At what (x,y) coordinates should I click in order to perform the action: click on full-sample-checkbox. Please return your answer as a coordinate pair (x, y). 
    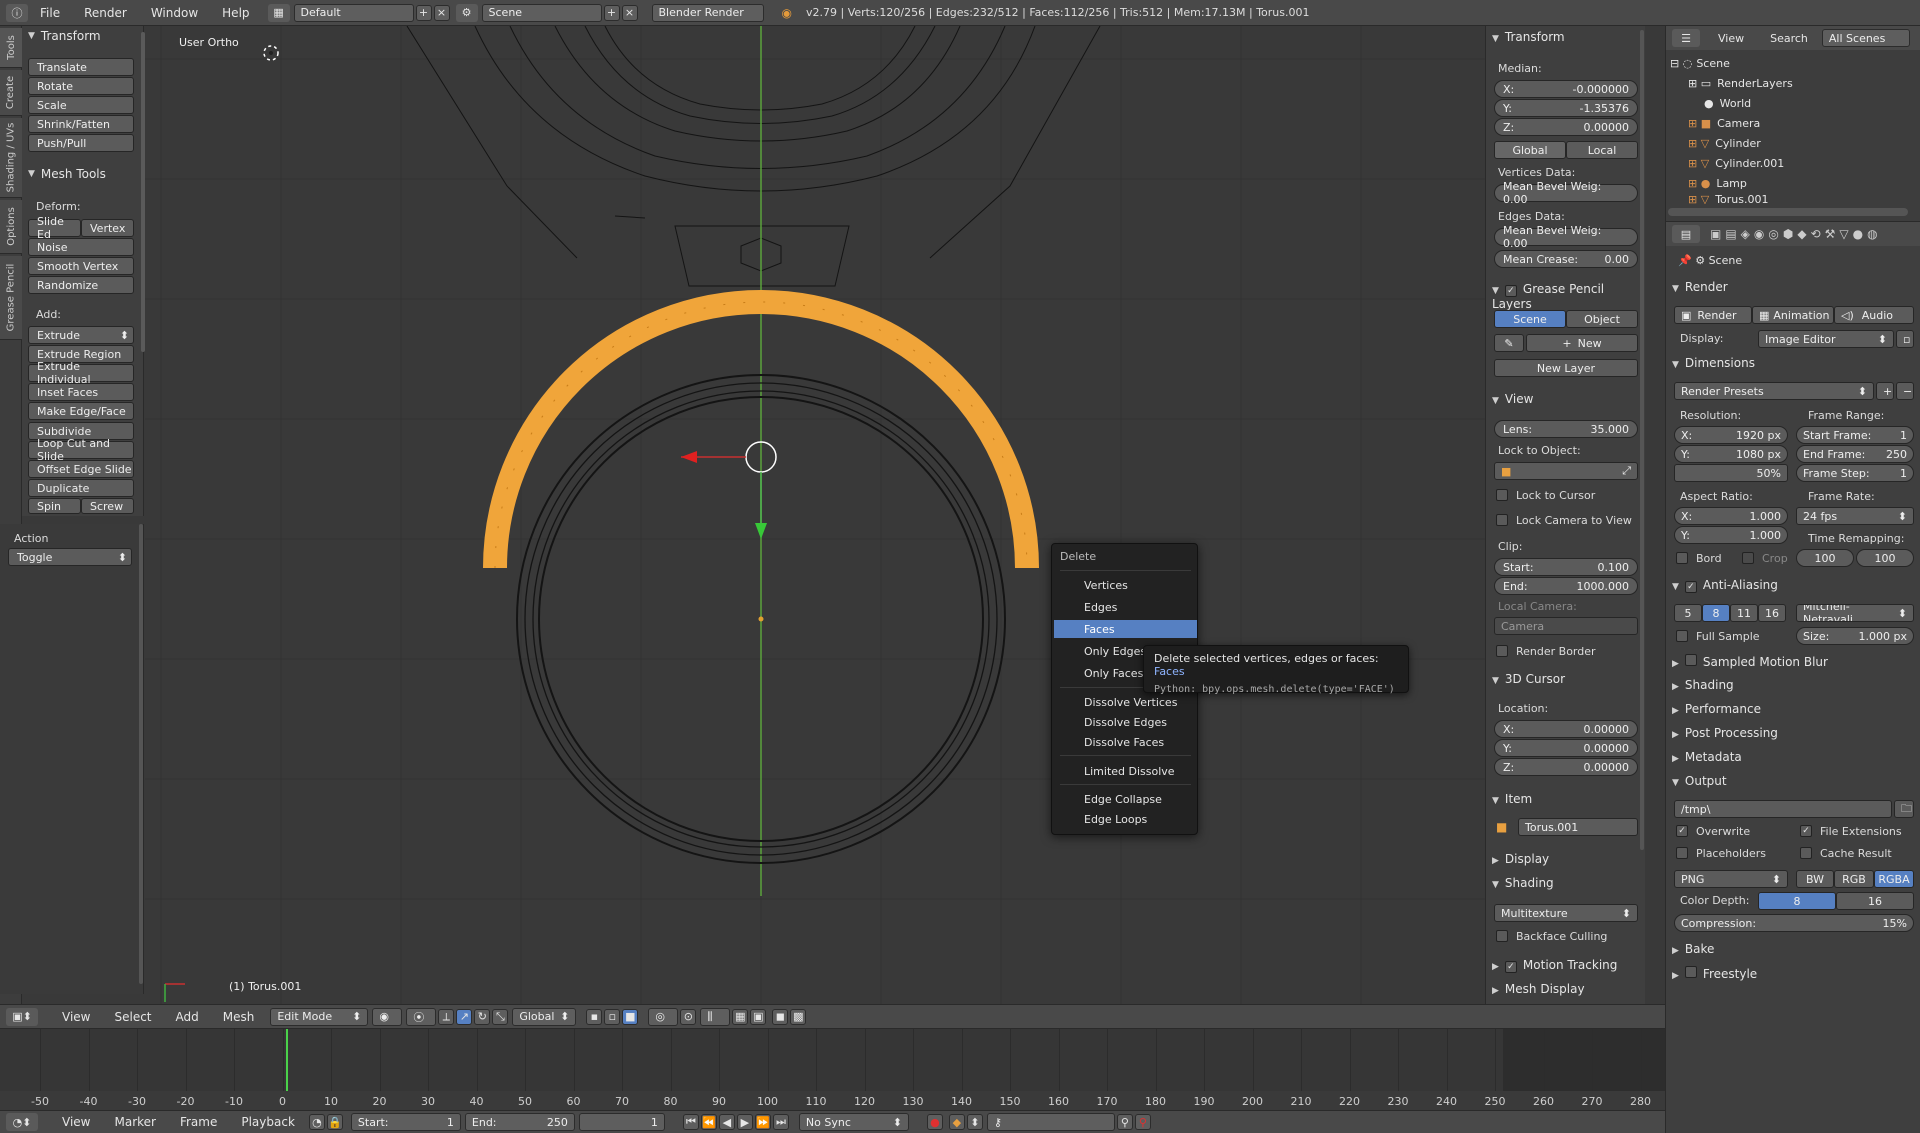
    Looking at the image, I should click on (1682, 636).